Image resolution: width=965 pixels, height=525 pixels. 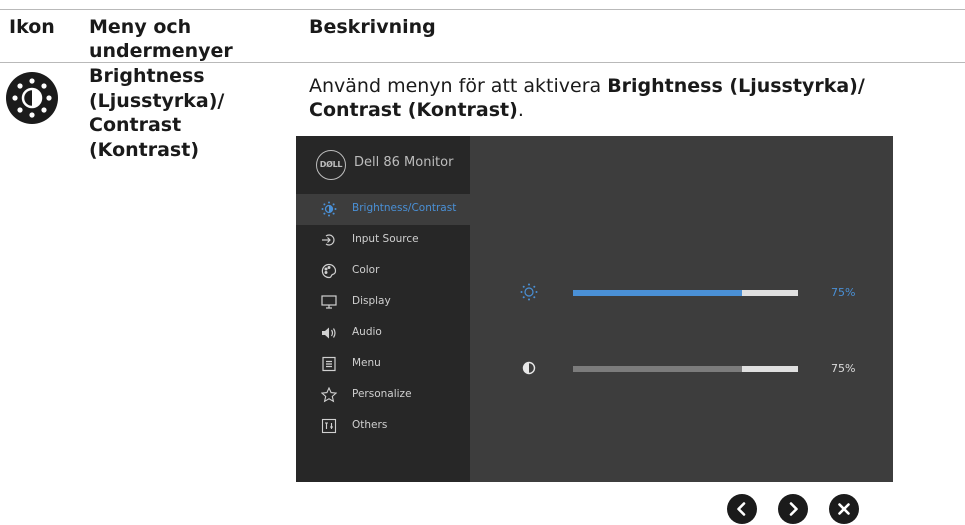 I want to click on osd-item-input-source: Input Source, so click(x=383, y=240).